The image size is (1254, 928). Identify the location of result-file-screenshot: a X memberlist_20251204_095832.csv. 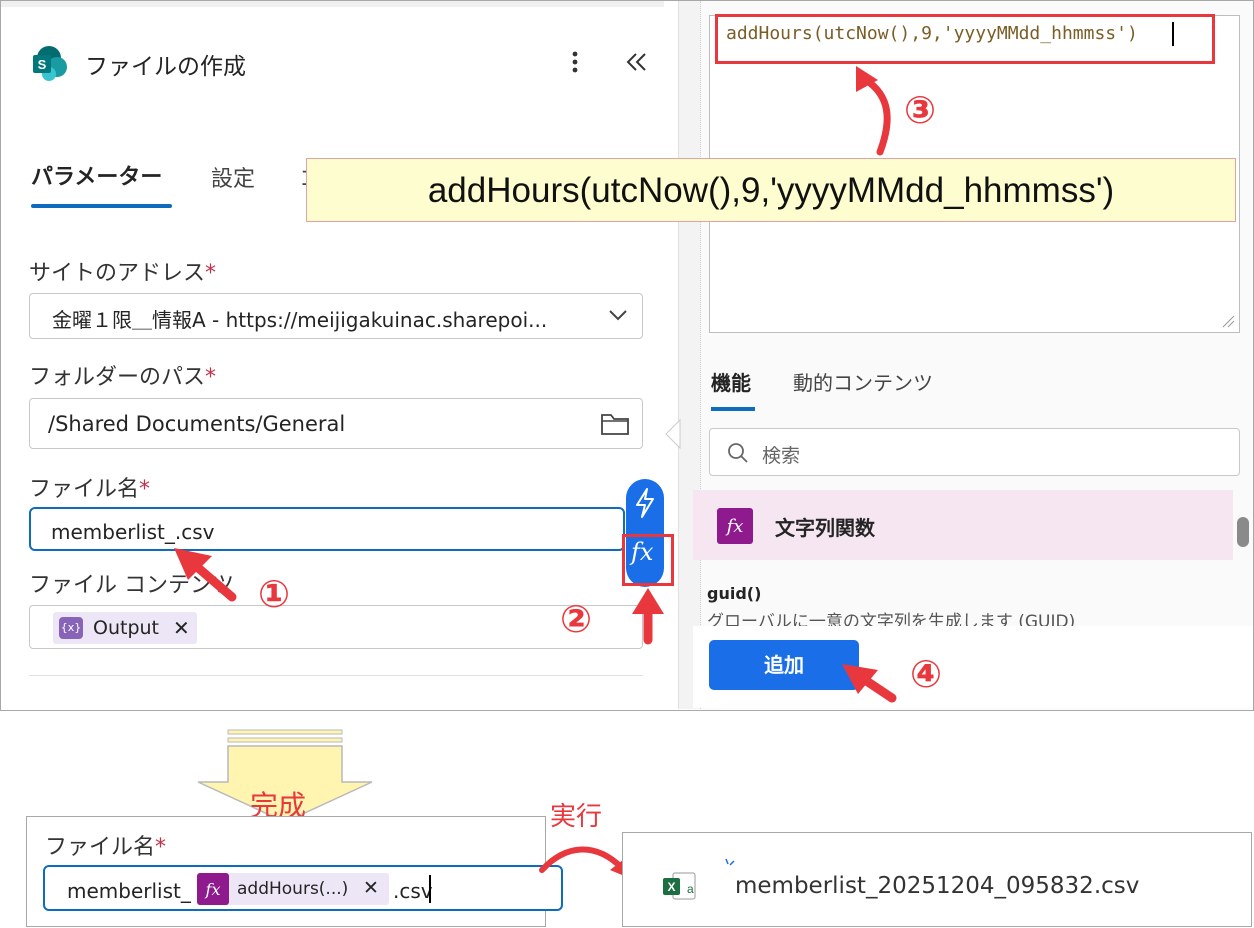
(937, 879).